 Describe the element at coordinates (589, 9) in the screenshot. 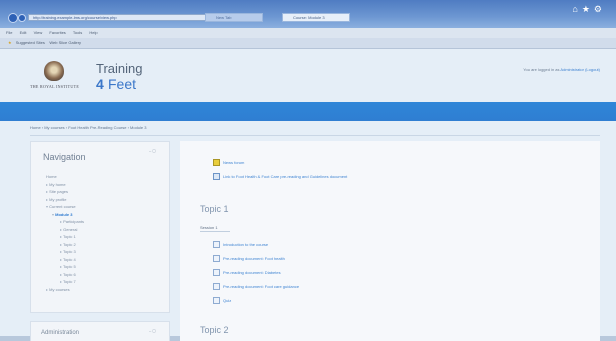

I see `window-icons: ⌂★⚙` at that location.